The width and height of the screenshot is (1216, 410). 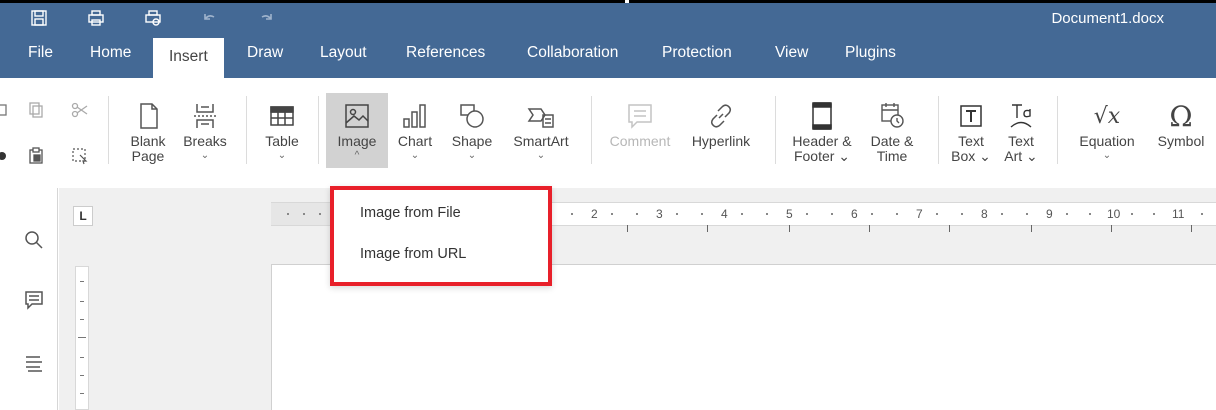 What do you see at coordinates (1107, 18) in the screenshot?
I see `document-title: Document1.docx` at bounding box center [1107, 18].